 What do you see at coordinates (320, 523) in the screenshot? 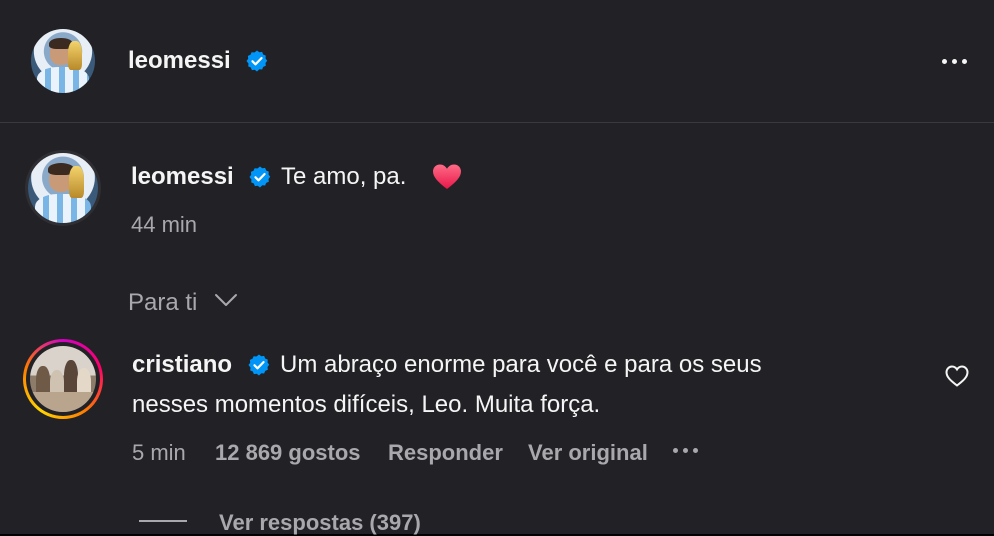
I see `view-replies-button: Ver respostas (397)` at bounding box center [320, 523].